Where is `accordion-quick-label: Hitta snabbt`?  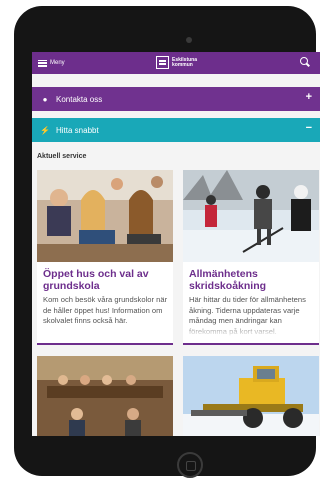 accordion-quick-label: Hitta snabbt is located at coordinates (77, 130).